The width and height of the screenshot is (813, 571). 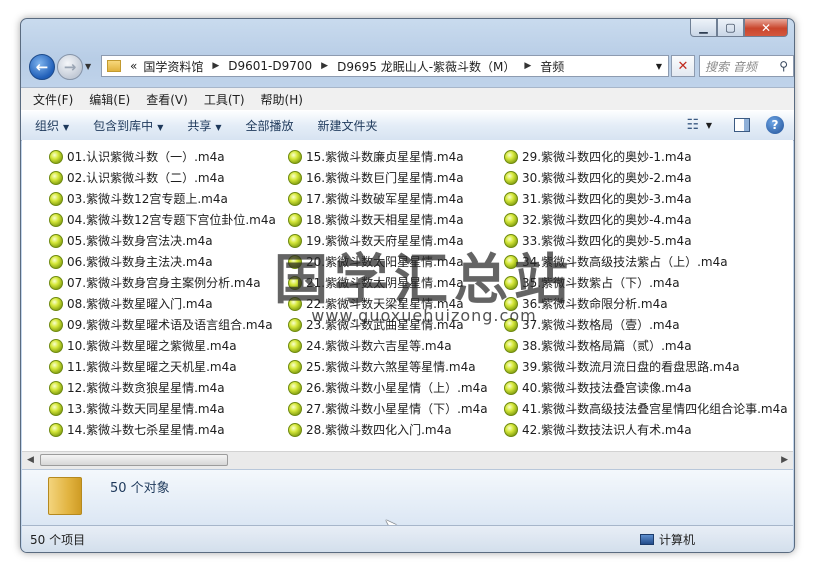 I want to click on file-item: 23.紫微斗数武曲星星情.m4a, so click(x=388, y=324).